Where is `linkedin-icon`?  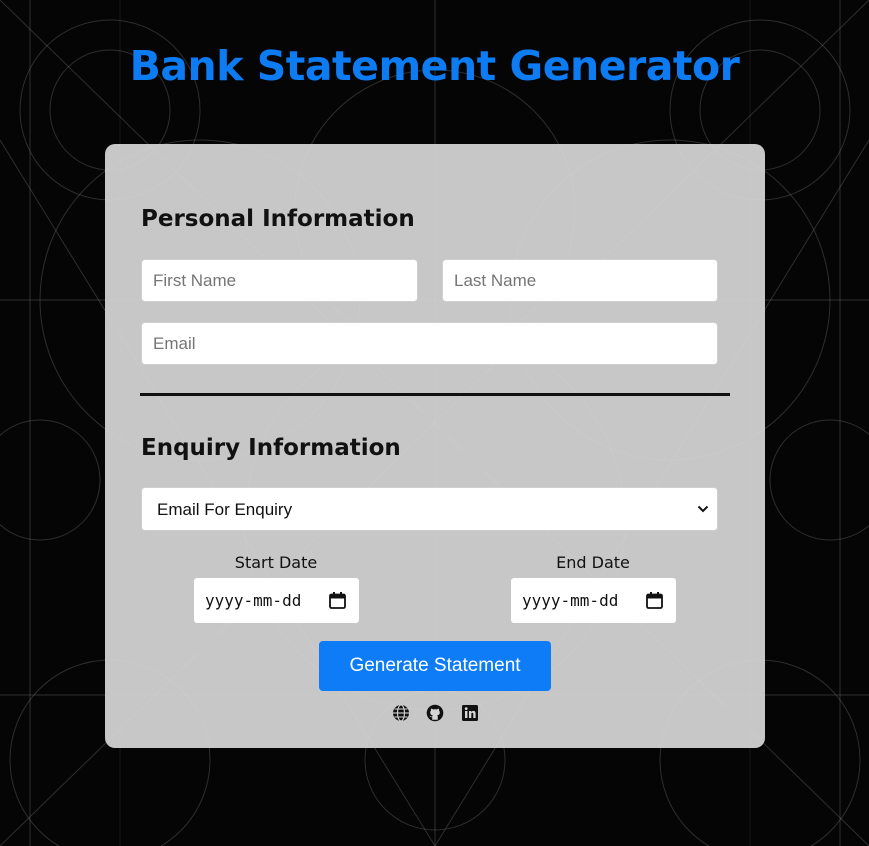 linkedin-icon is located at coordinates (470, 713).